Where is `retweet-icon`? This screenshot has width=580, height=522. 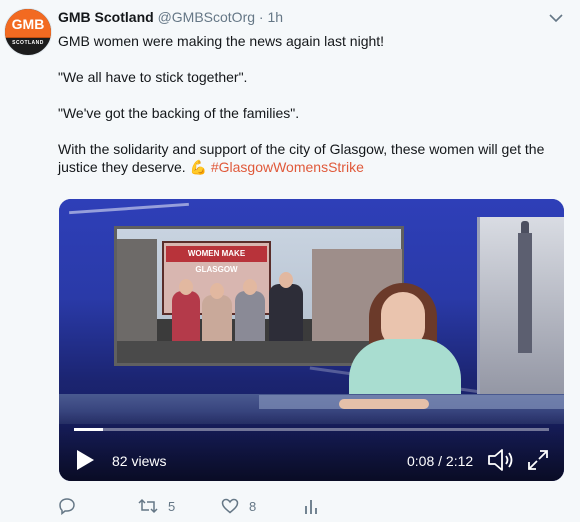
retweet-icon is located at coordinates (148, 506).